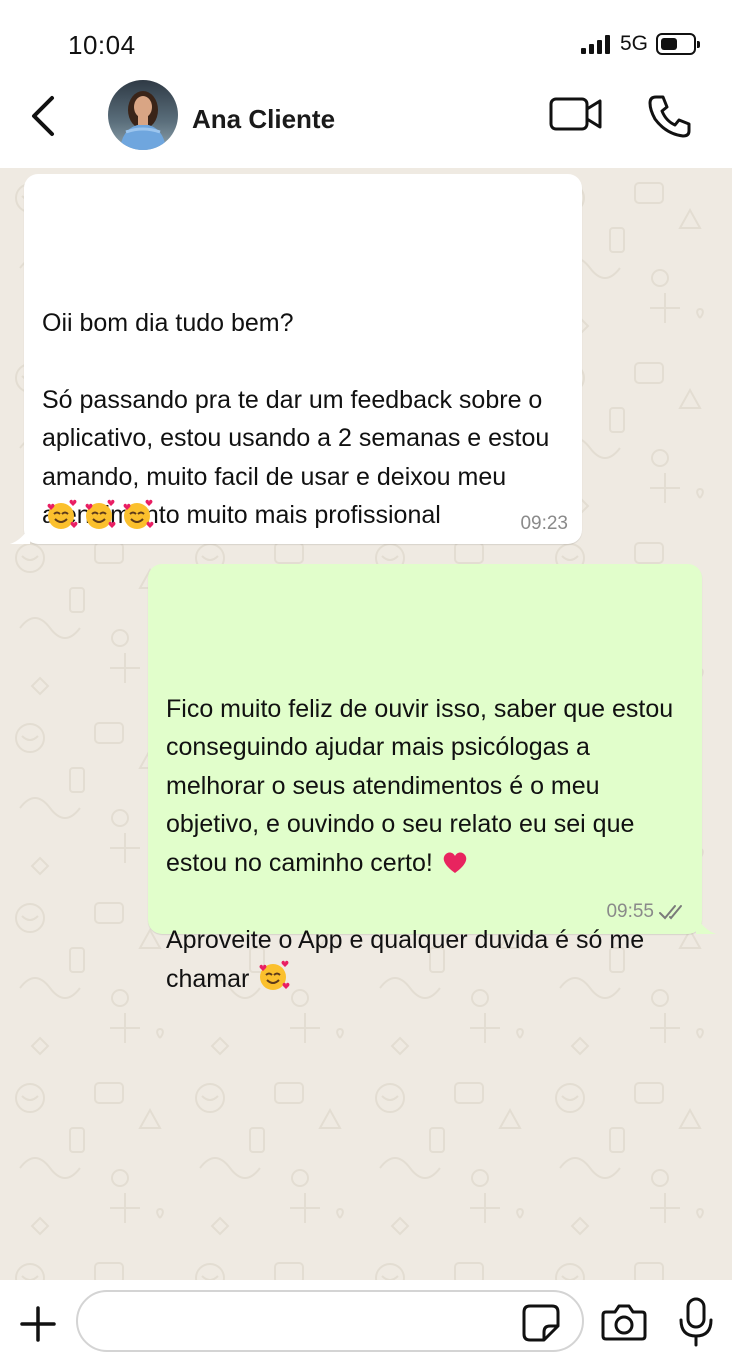  Describe the element at coordinates (263, 119) in the screenshot. I see `contact-name: Ana Cliente` at that location.